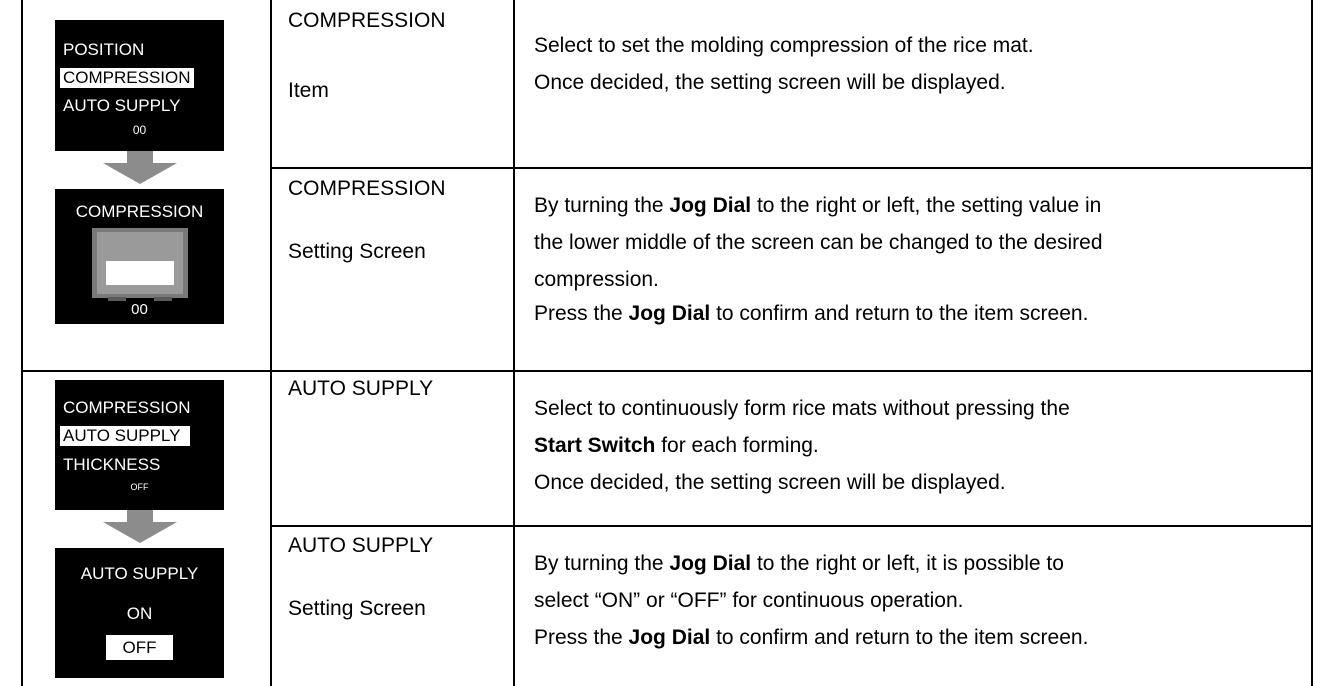 The width and height of the screenshot is (1335, 686). What do you see at coordinates (139, 573) in the screenshot?
I see `screen4-title: AUTO SUPPLY` at bounding box center [139, 573].